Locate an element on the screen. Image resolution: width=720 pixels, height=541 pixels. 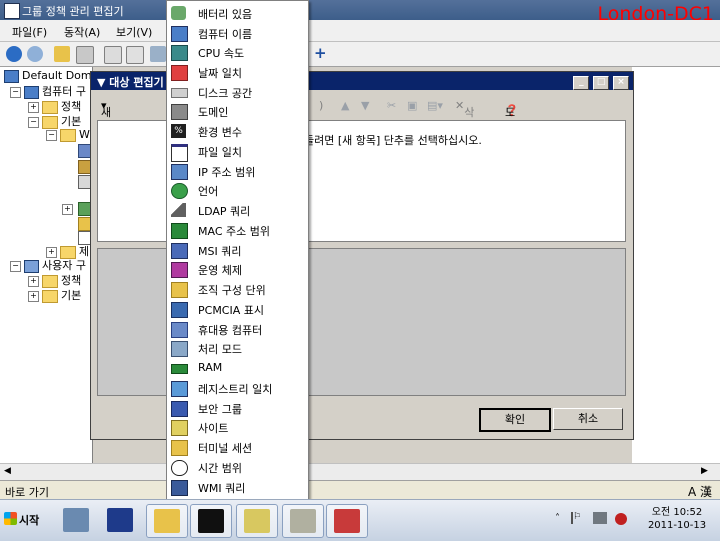
add-icon: + is located at coordinates (320, 53).